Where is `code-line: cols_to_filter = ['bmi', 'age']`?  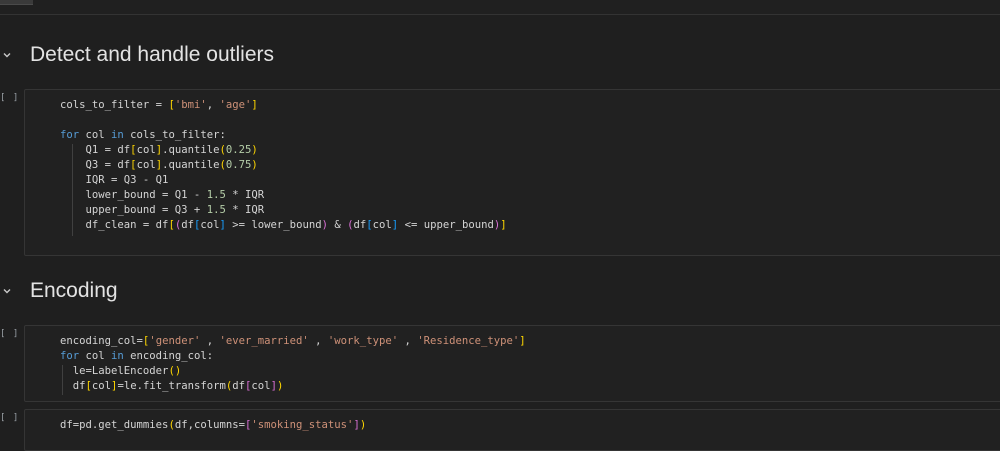
code-line: cols_to_filter = ['bmi', 'age'] is located at coordinates (159, 105).